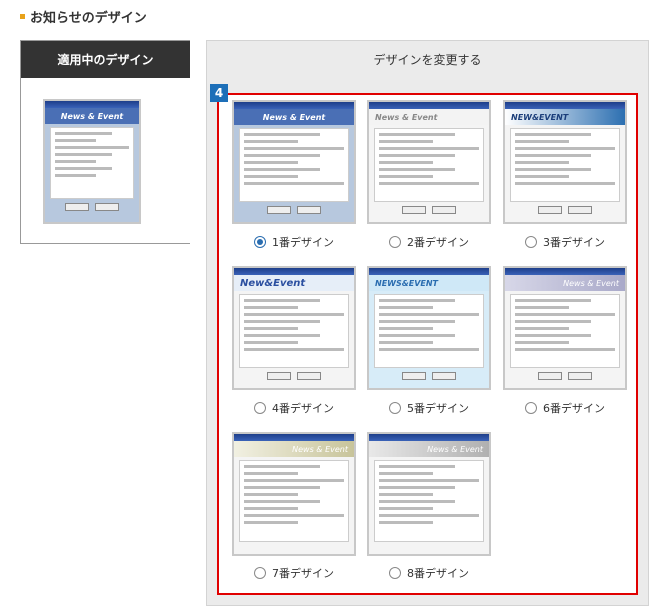 The height and width of the screenshot is (616, 657). I want to click on design-1-option: 1番デザイン, so click(294, 242).